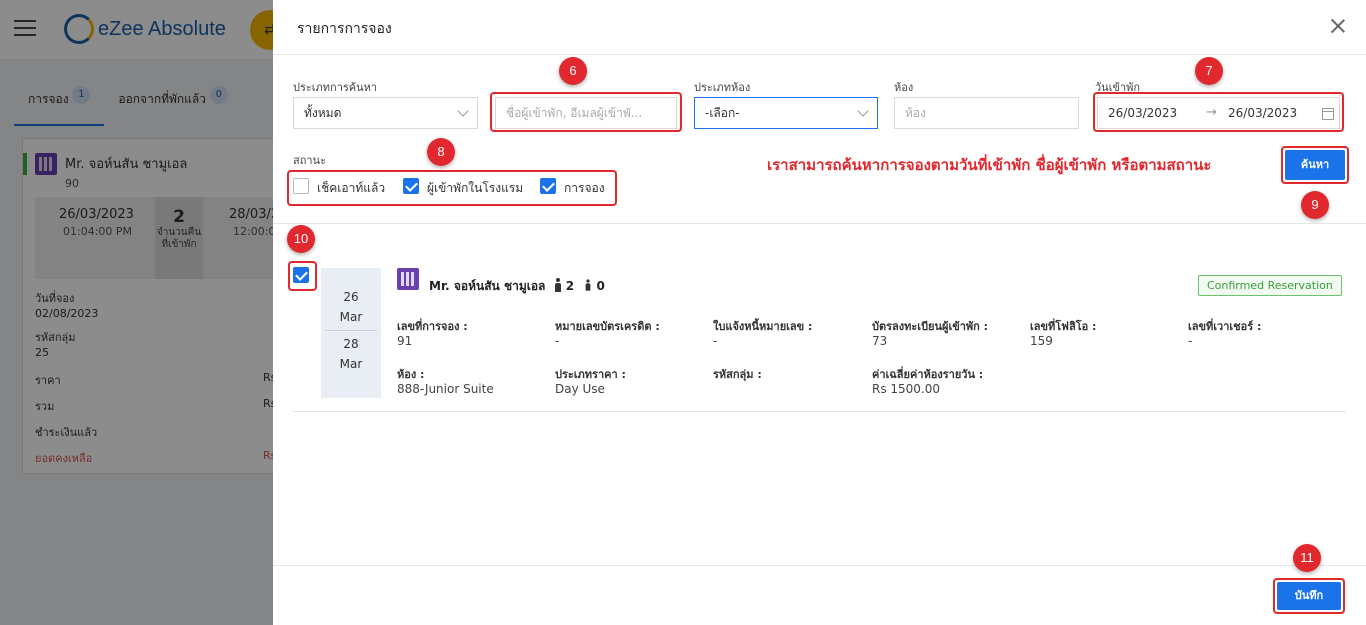 The height and width of the screenshot is (625, 1366). What do you see at coordinates (1209, 71) in the screenshot?
I see `step-badge-7: 7` at bounding box center [1209, 71].